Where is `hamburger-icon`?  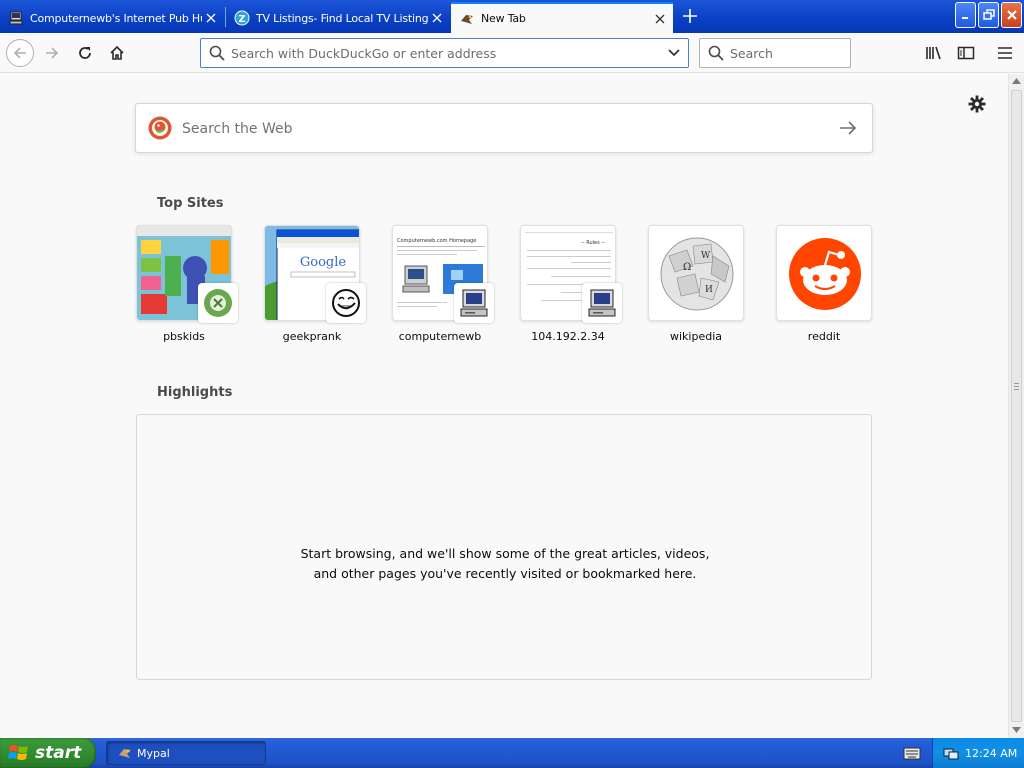 hamburger-icon is located at coordinates (1005, 53).